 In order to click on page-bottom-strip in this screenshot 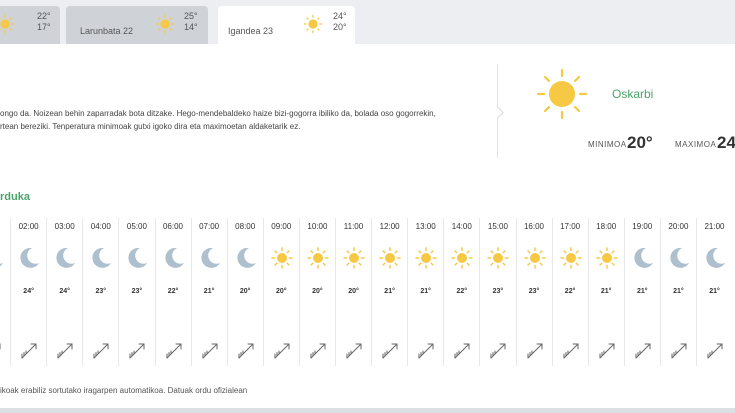, I will do `click(367, 410)`.